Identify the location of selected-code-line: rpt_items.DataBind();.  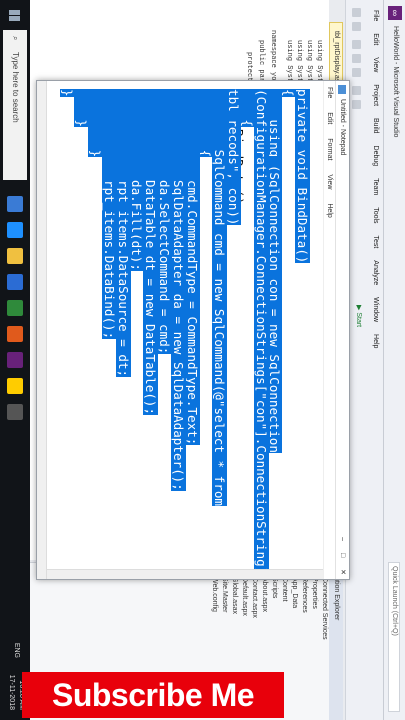
(109, 214).